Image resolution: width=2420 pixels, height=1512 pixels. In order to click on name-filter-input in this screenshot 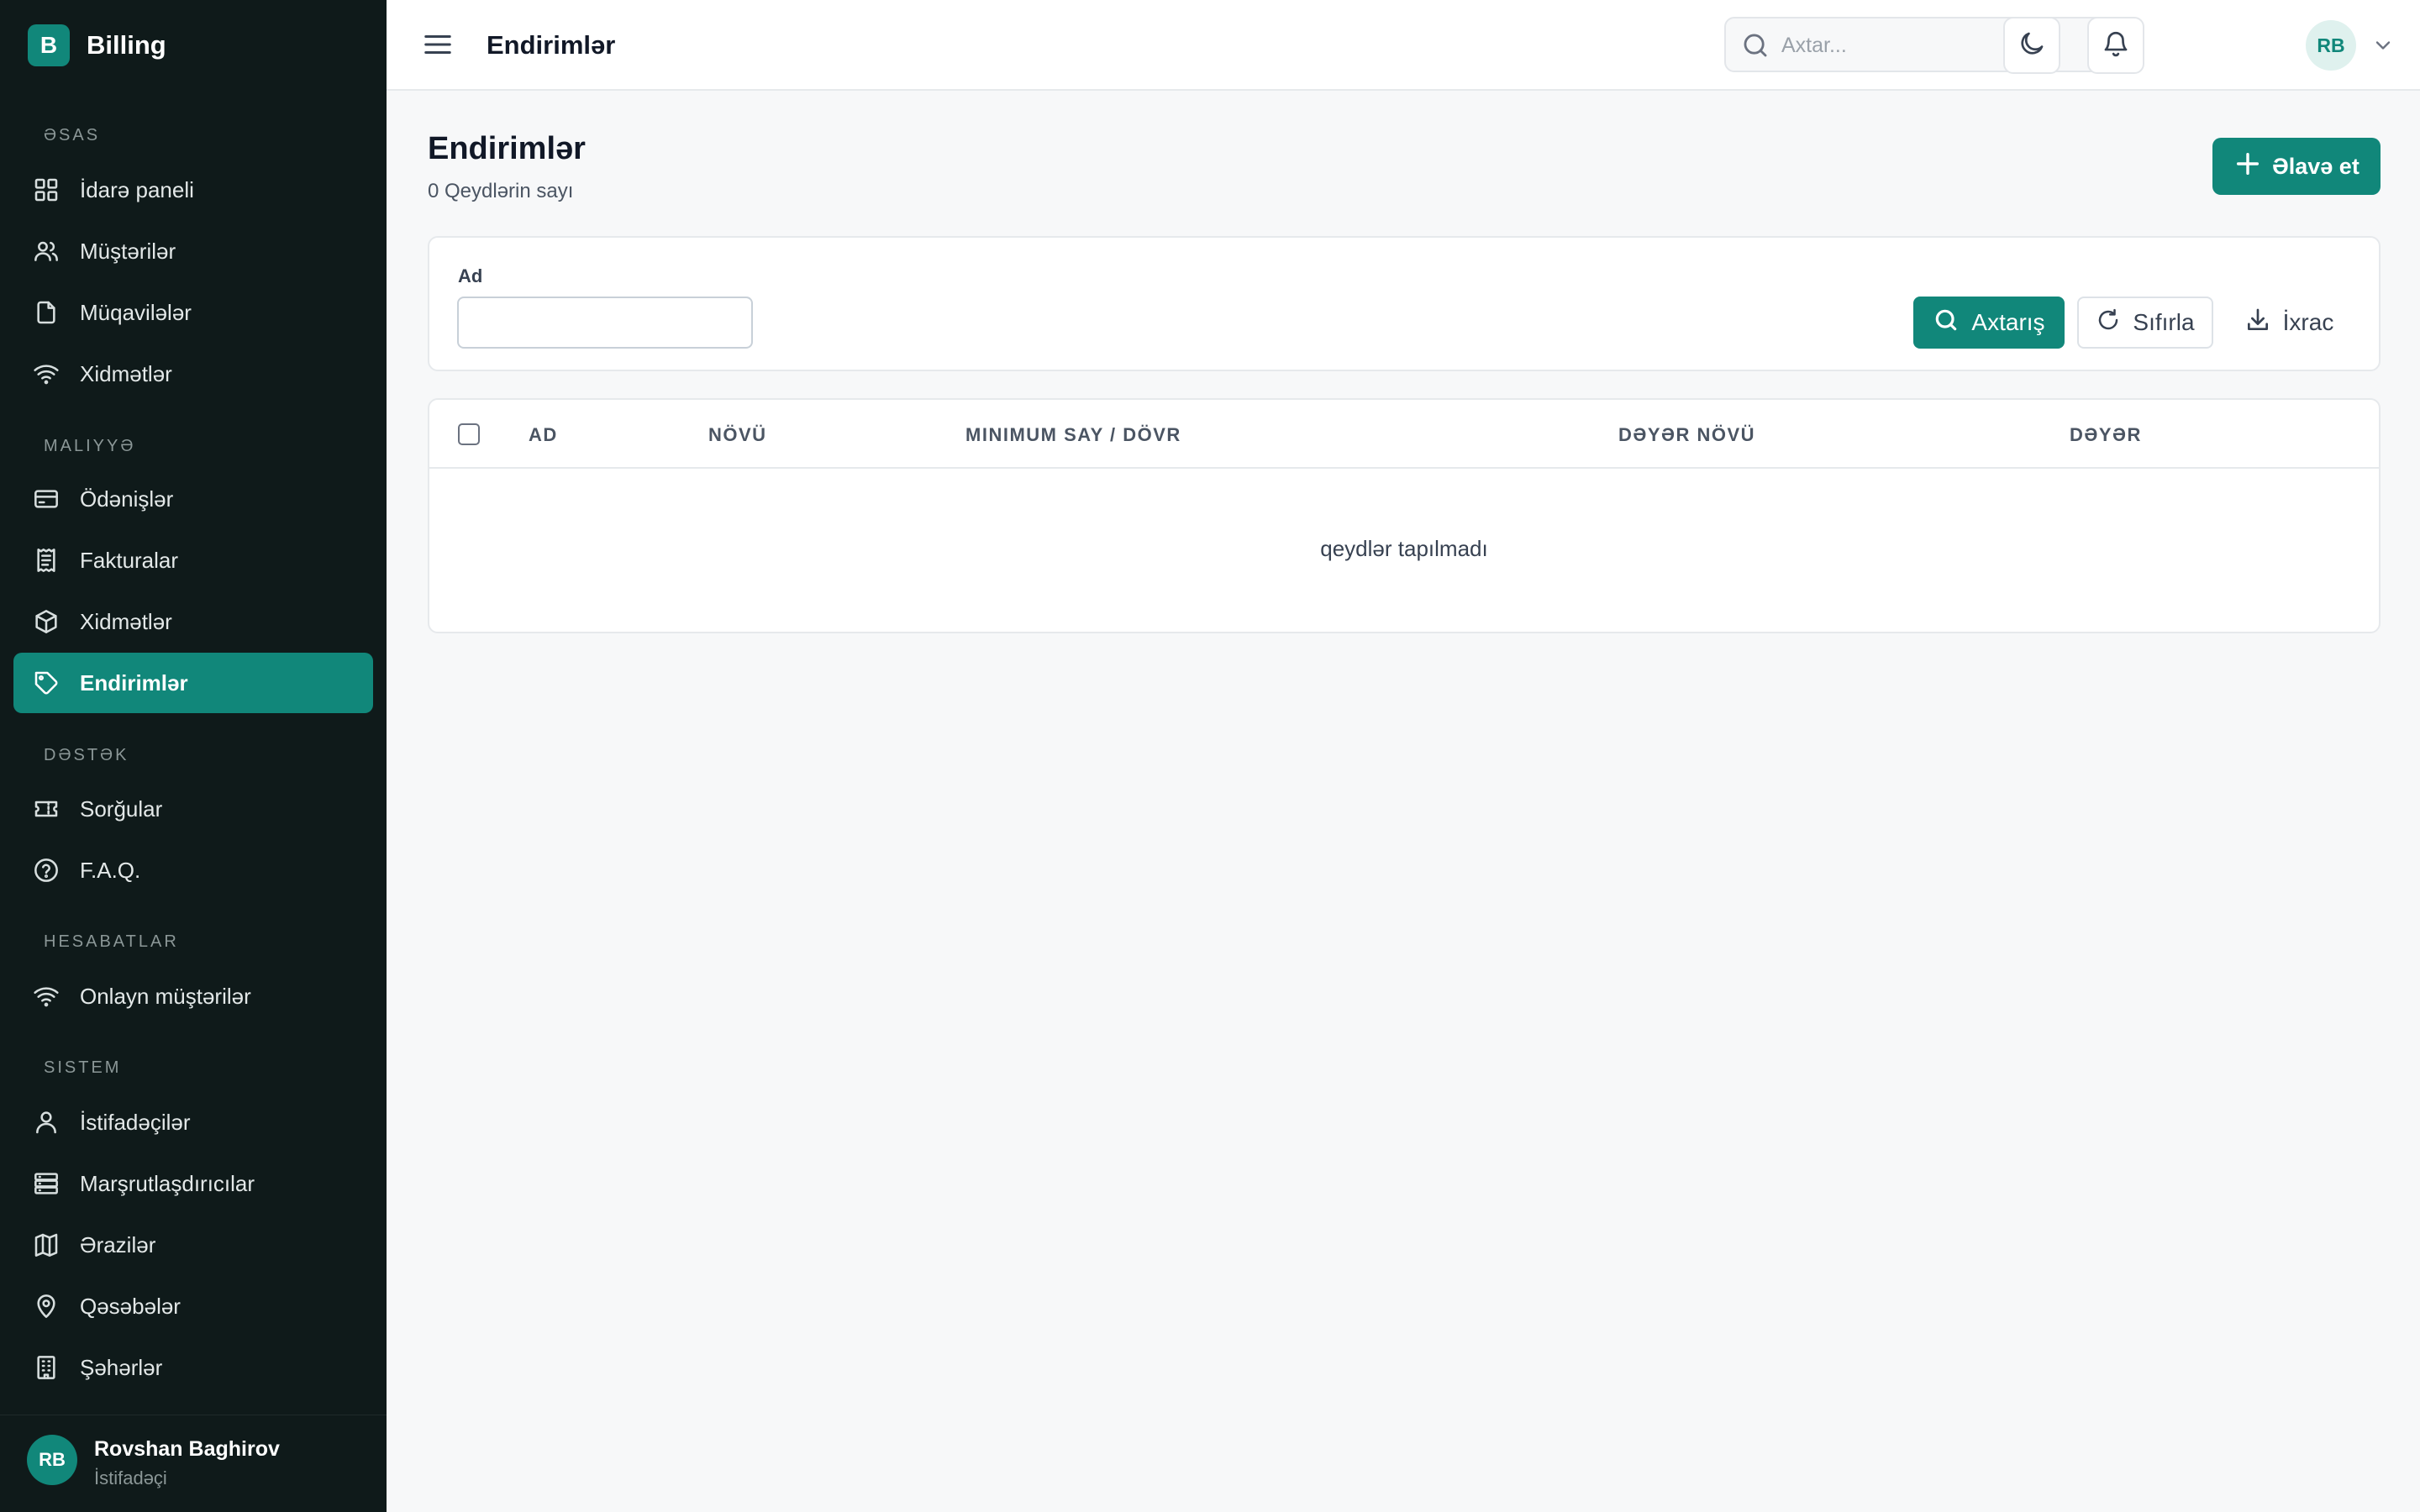, I will do `click(605, 323)`.